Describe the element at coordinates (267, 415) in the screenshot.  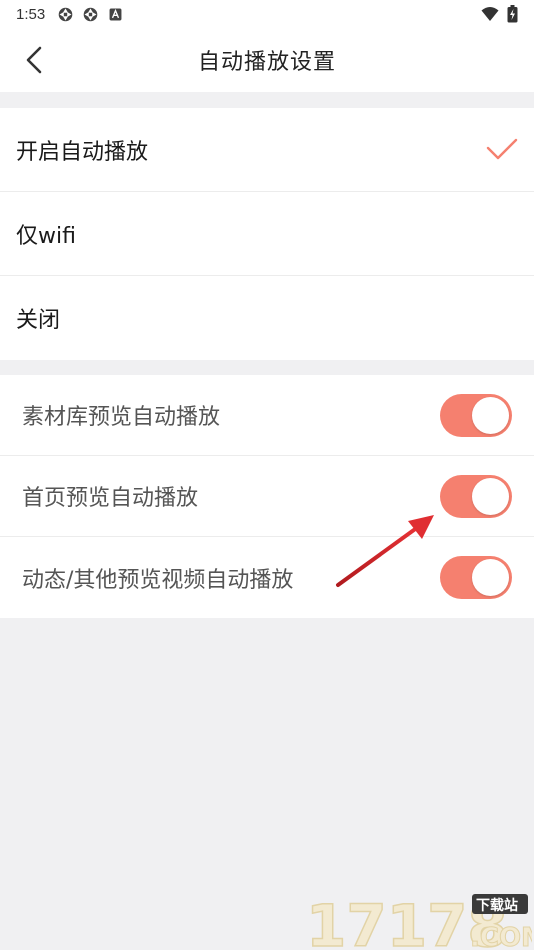
I see `switch-row-library-preview: 素材库预览自动播放` at that location.